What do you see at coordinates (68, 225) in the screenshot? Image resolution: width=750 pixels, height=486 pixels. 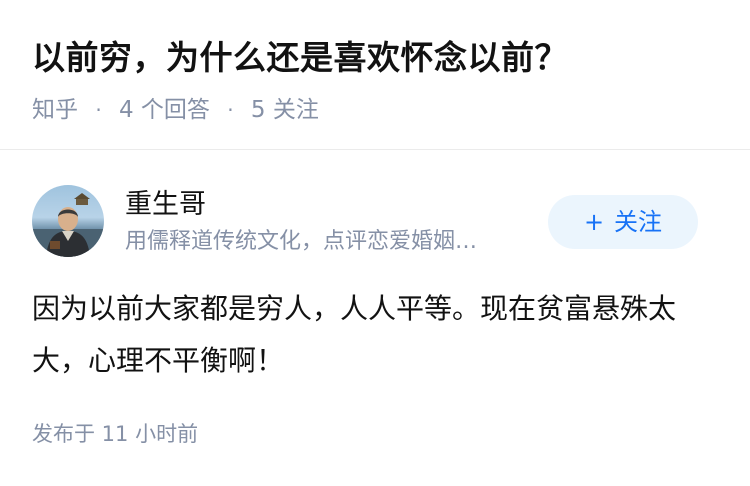 I see `person-avatar-icon` at bounding box center [68, 225].